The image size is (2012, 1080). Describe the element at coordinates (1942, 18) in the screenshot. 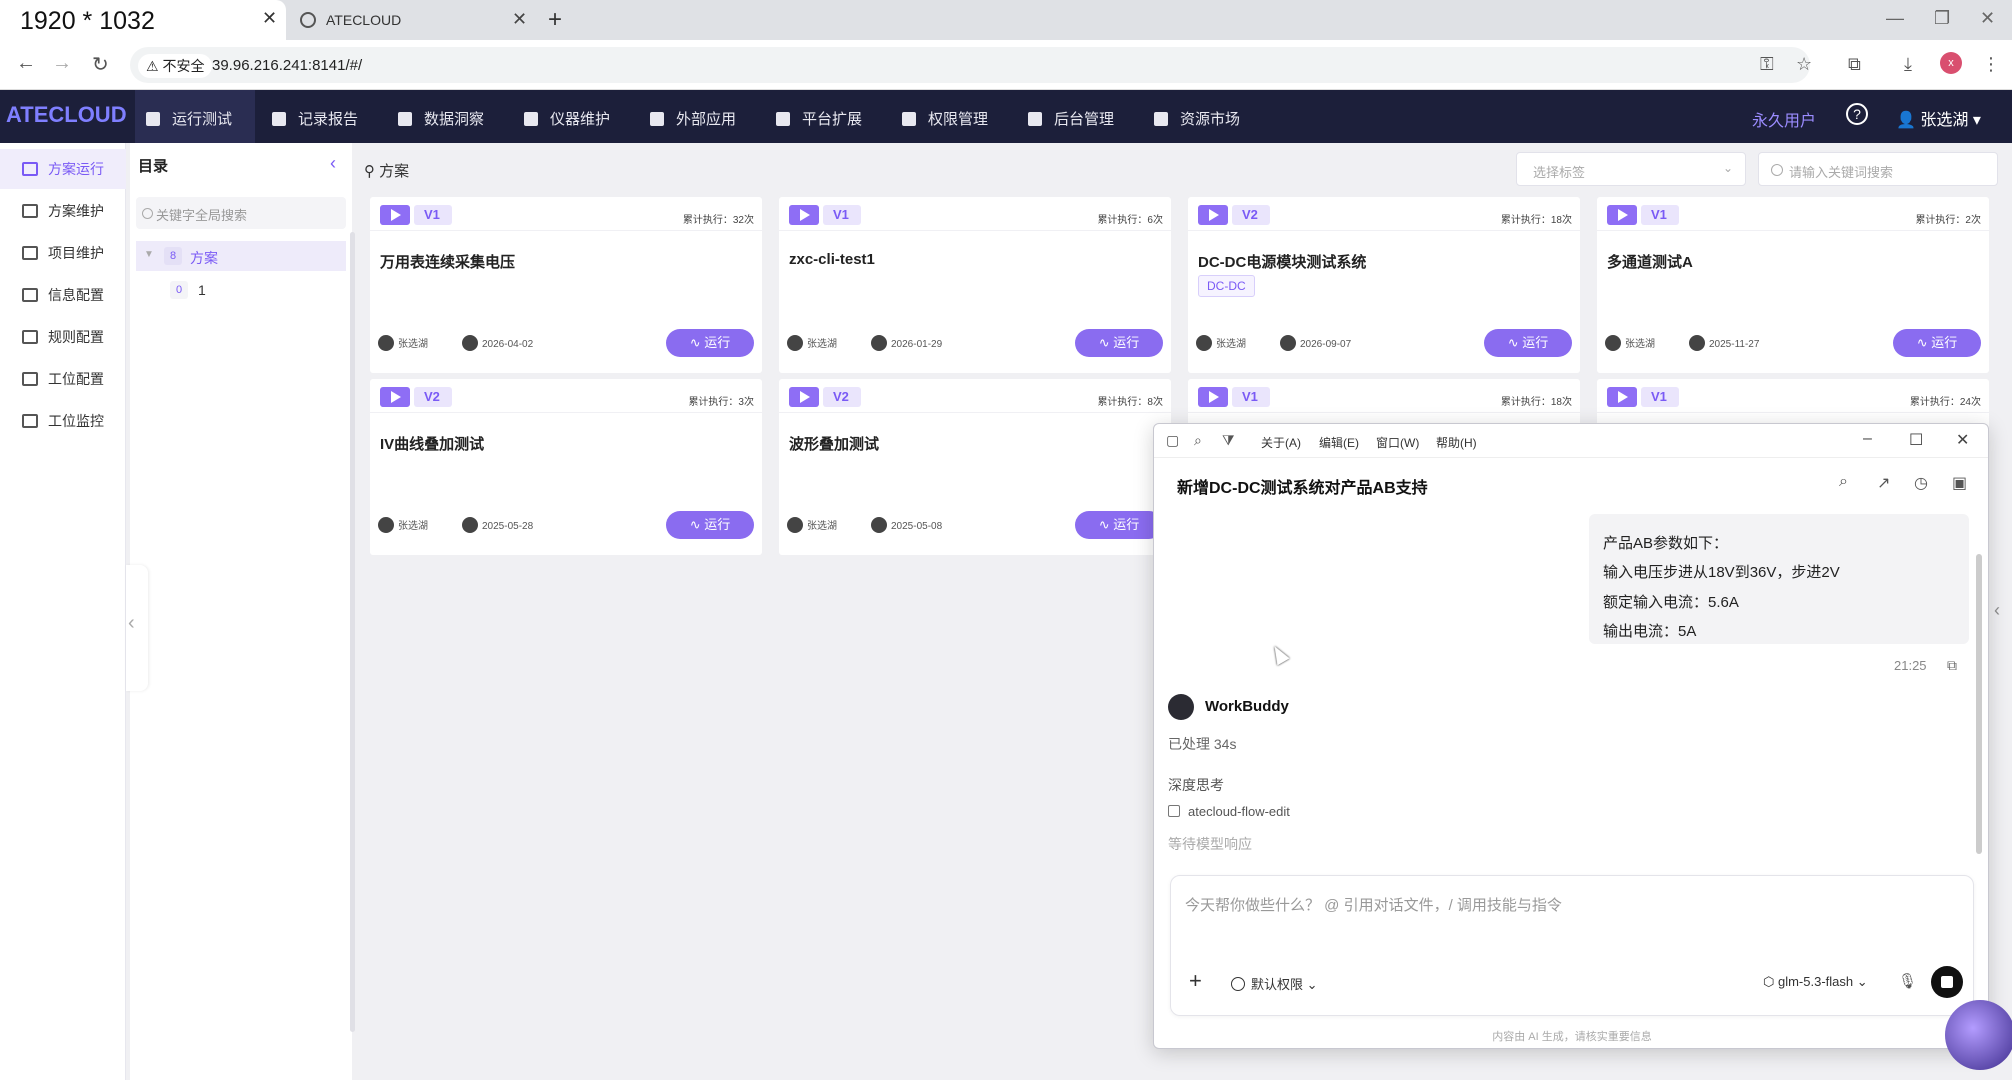

I see `restore-window-icon: ❐` at that location.